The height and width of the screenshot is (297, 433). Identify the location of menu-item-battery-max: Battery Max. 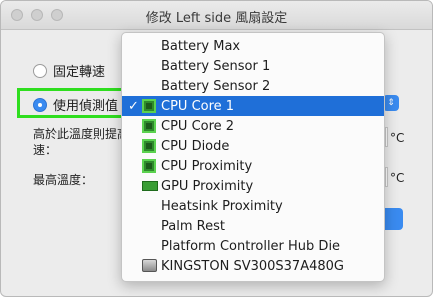
(253, 46).